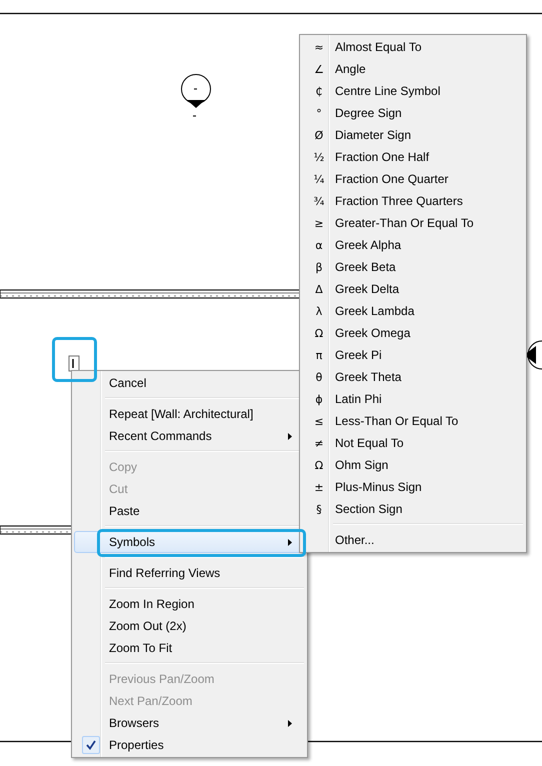  What do you see at coordinates (429, 223) in the screenshot?
I see `menu-item: Greater-Than Or Equal To` at bounding box center [429, 223].